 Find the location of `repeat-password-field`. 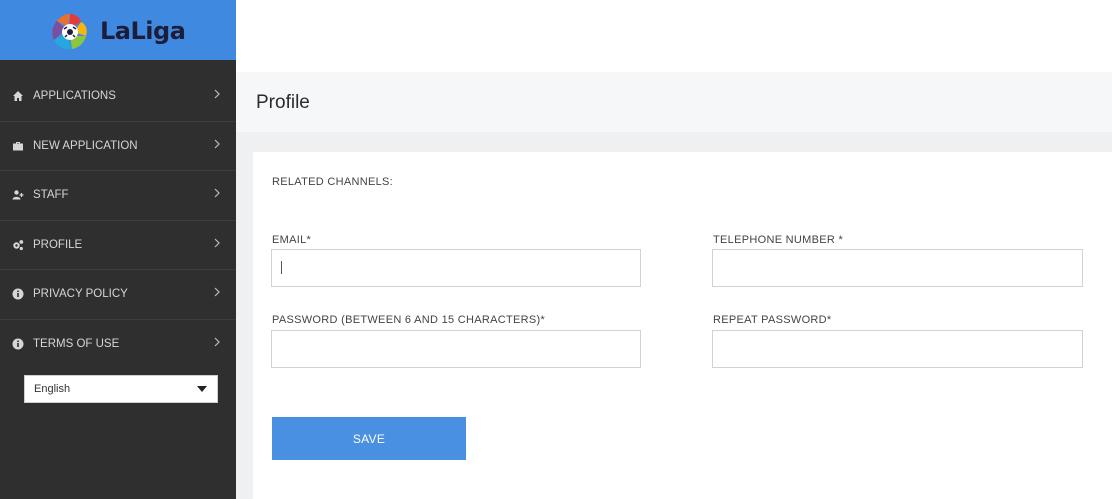

repeat-password-field is located at coordinates (897, 349).